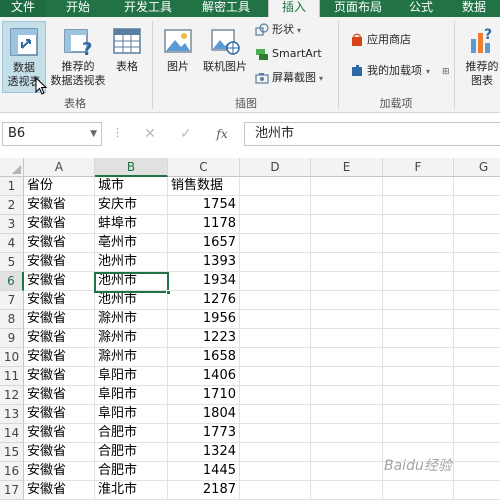 The height and width of the screenshot is (500, 500). What do you see at coordinates (131, 186) in the screenshot?
I see `cell-b1: 城市` at bounding box center [131, 186].